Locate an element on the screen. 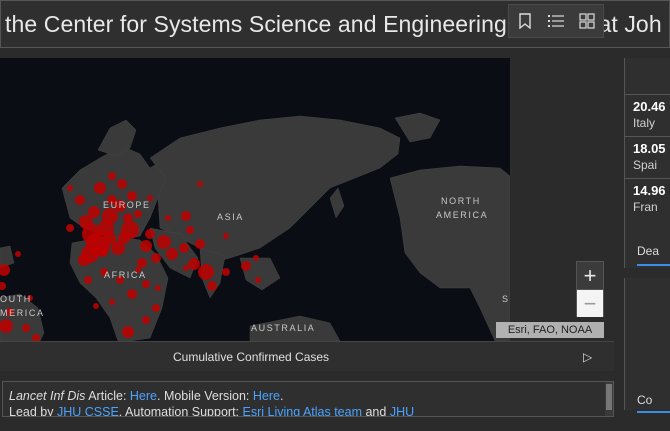  info-text: and is located at coordinates (376, 411).